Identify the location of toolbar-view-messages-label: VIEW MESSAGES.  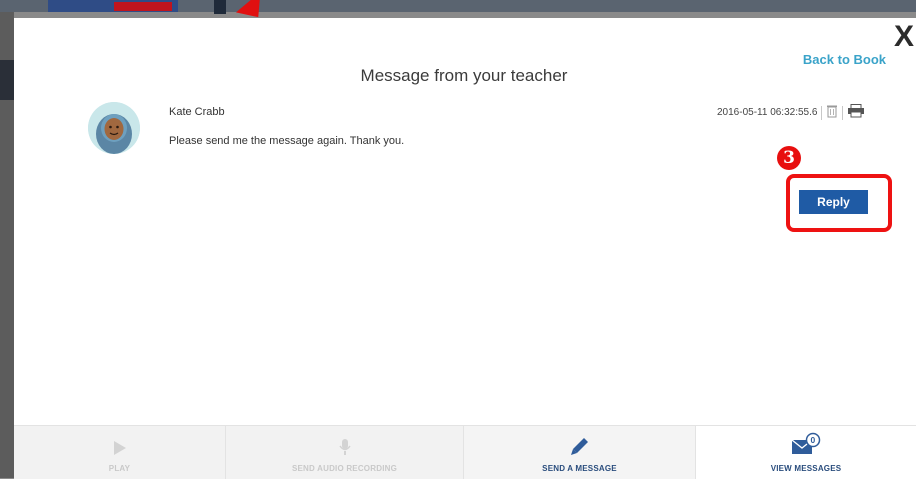
(806, 468).